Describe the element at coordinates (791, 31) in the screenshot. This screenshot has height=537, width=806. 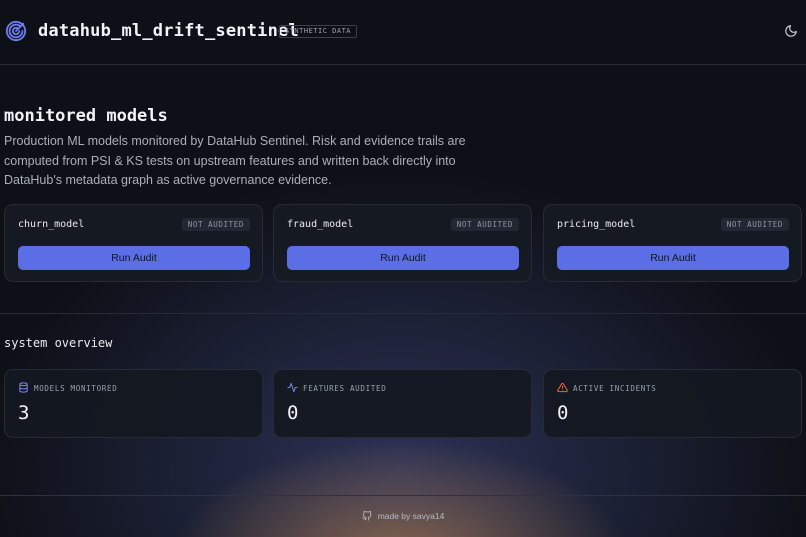
I see `moon-icon` at that location.